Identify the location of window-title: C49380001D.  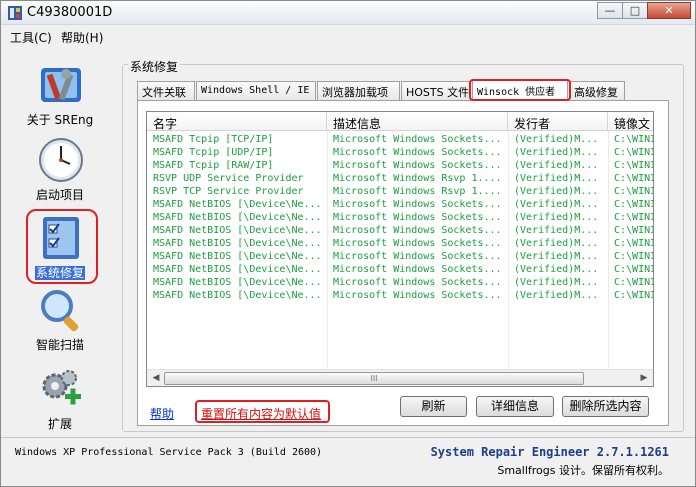
(70, 12).